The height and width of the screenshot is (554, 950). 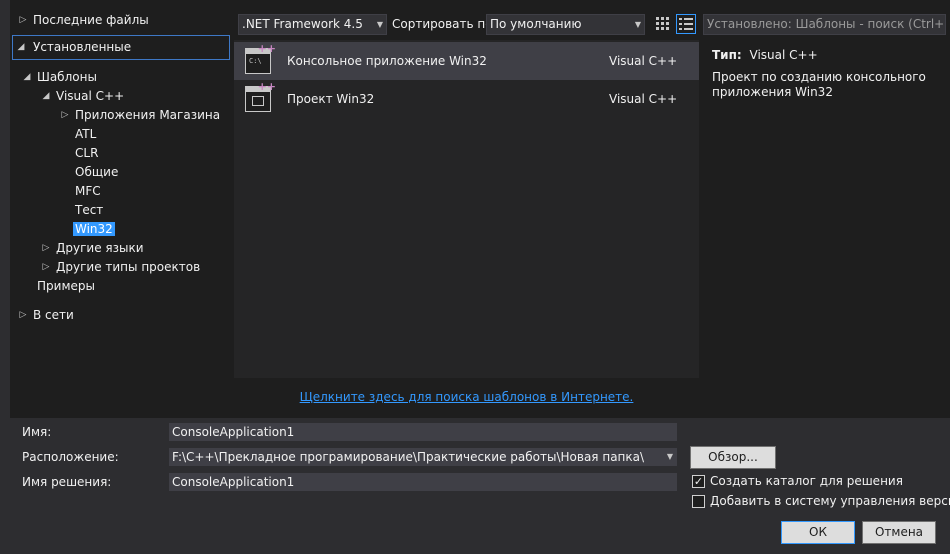 I want to click on tree-item-installed: ◢ Установленные, so click(x=121, y=47).